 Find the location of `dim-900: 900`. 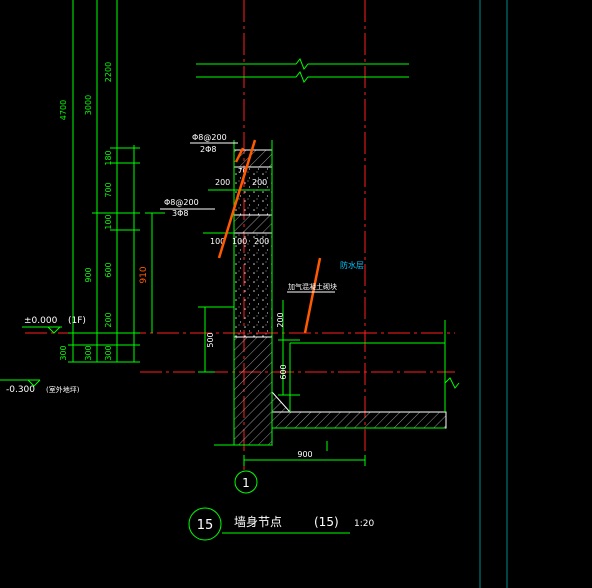

dim-900: 900 is located at coordinates (88, 274).